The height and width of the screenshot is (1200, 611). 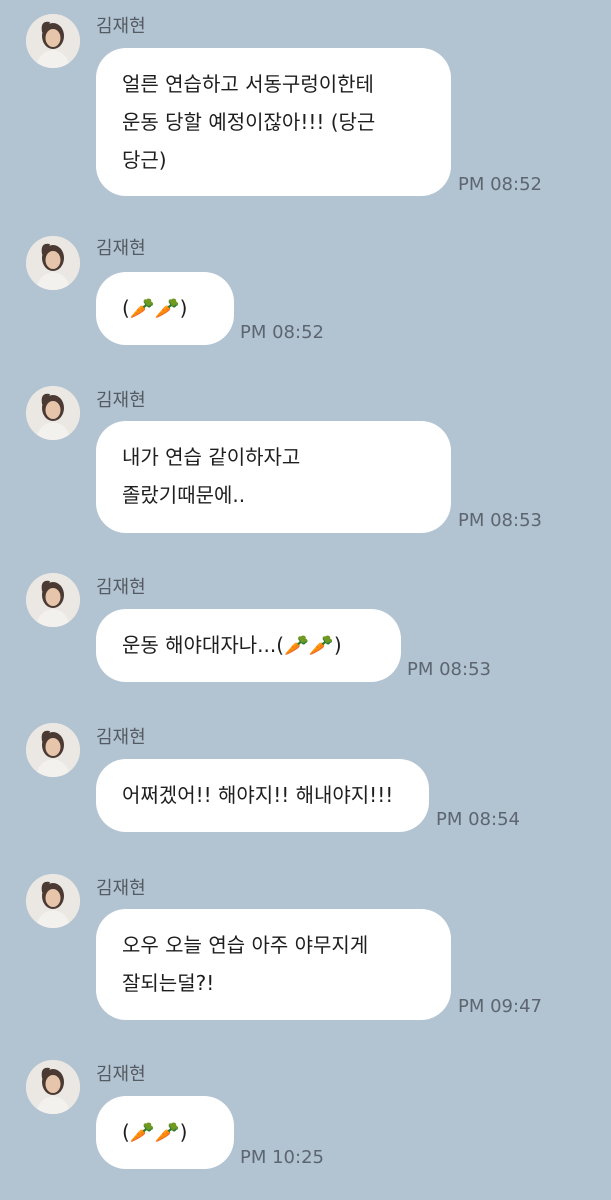 What do you see at coordinates (478, 819) in the screenshot?
I see `message-timestamp: PM 08:54` at bounding box center [478, 819].